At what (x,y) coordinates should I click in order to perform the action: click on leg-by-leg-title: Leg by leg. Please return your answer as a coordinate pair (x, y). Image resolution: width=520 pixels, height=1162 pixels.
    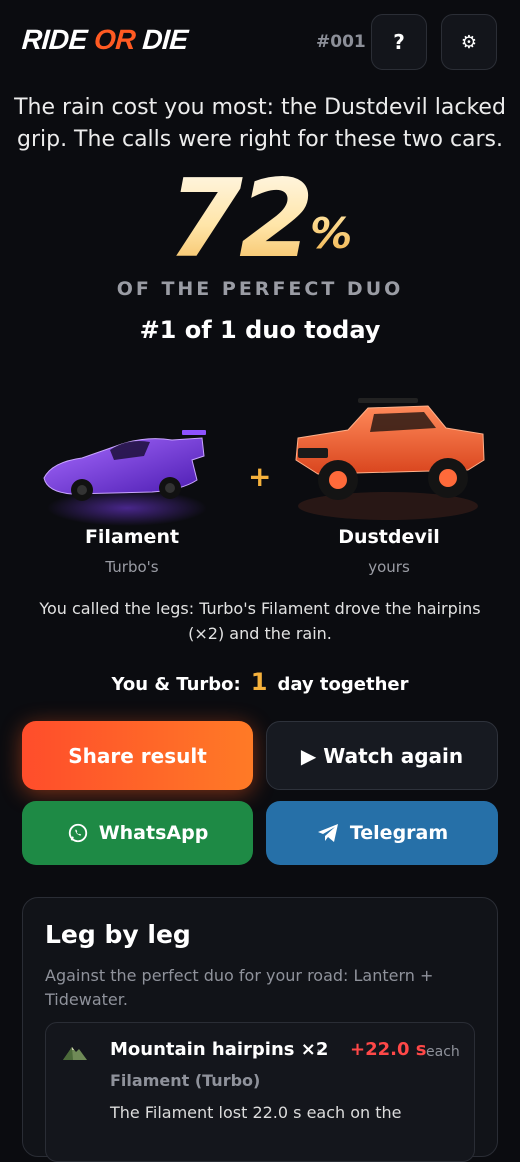
    Looking at the image, I should click on (118, 934).